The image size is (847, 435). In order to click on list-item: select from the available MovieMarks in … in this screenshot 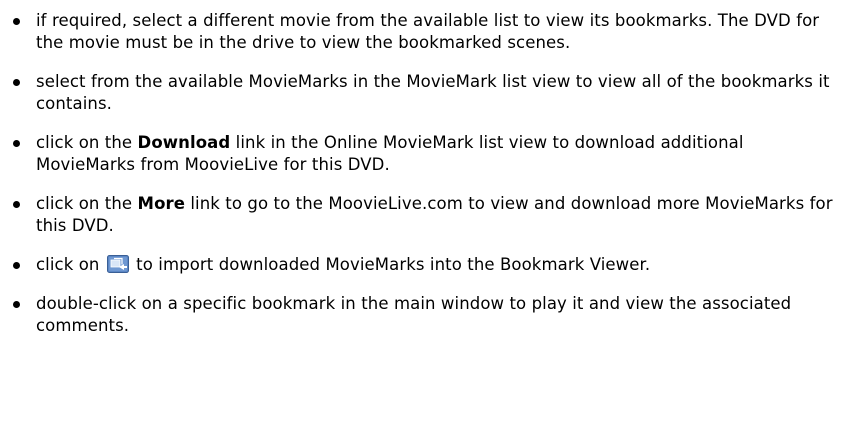, I will do `click(427, 93)`.